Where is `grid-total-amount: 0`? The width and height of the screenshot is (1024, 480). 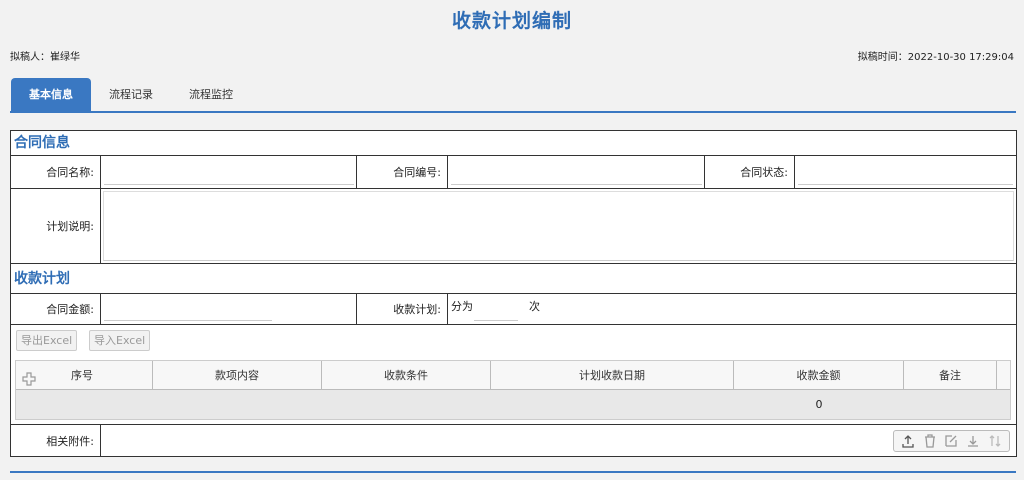
grid-total-amount: 0 is located at coordinates (819, 404).